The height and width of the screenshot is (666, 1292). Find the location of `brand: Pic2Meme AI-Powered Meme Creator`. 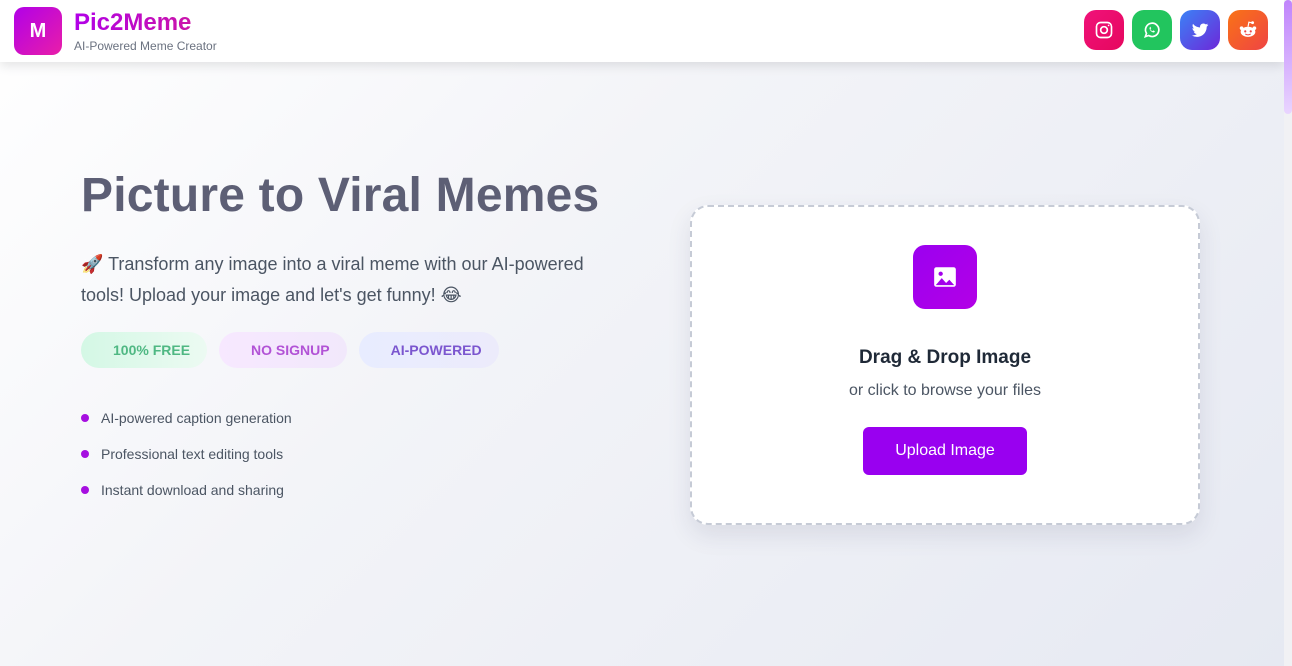

brand: Pic2Meme AI-Powered Meme Creator is located at coordinates (145, 31).